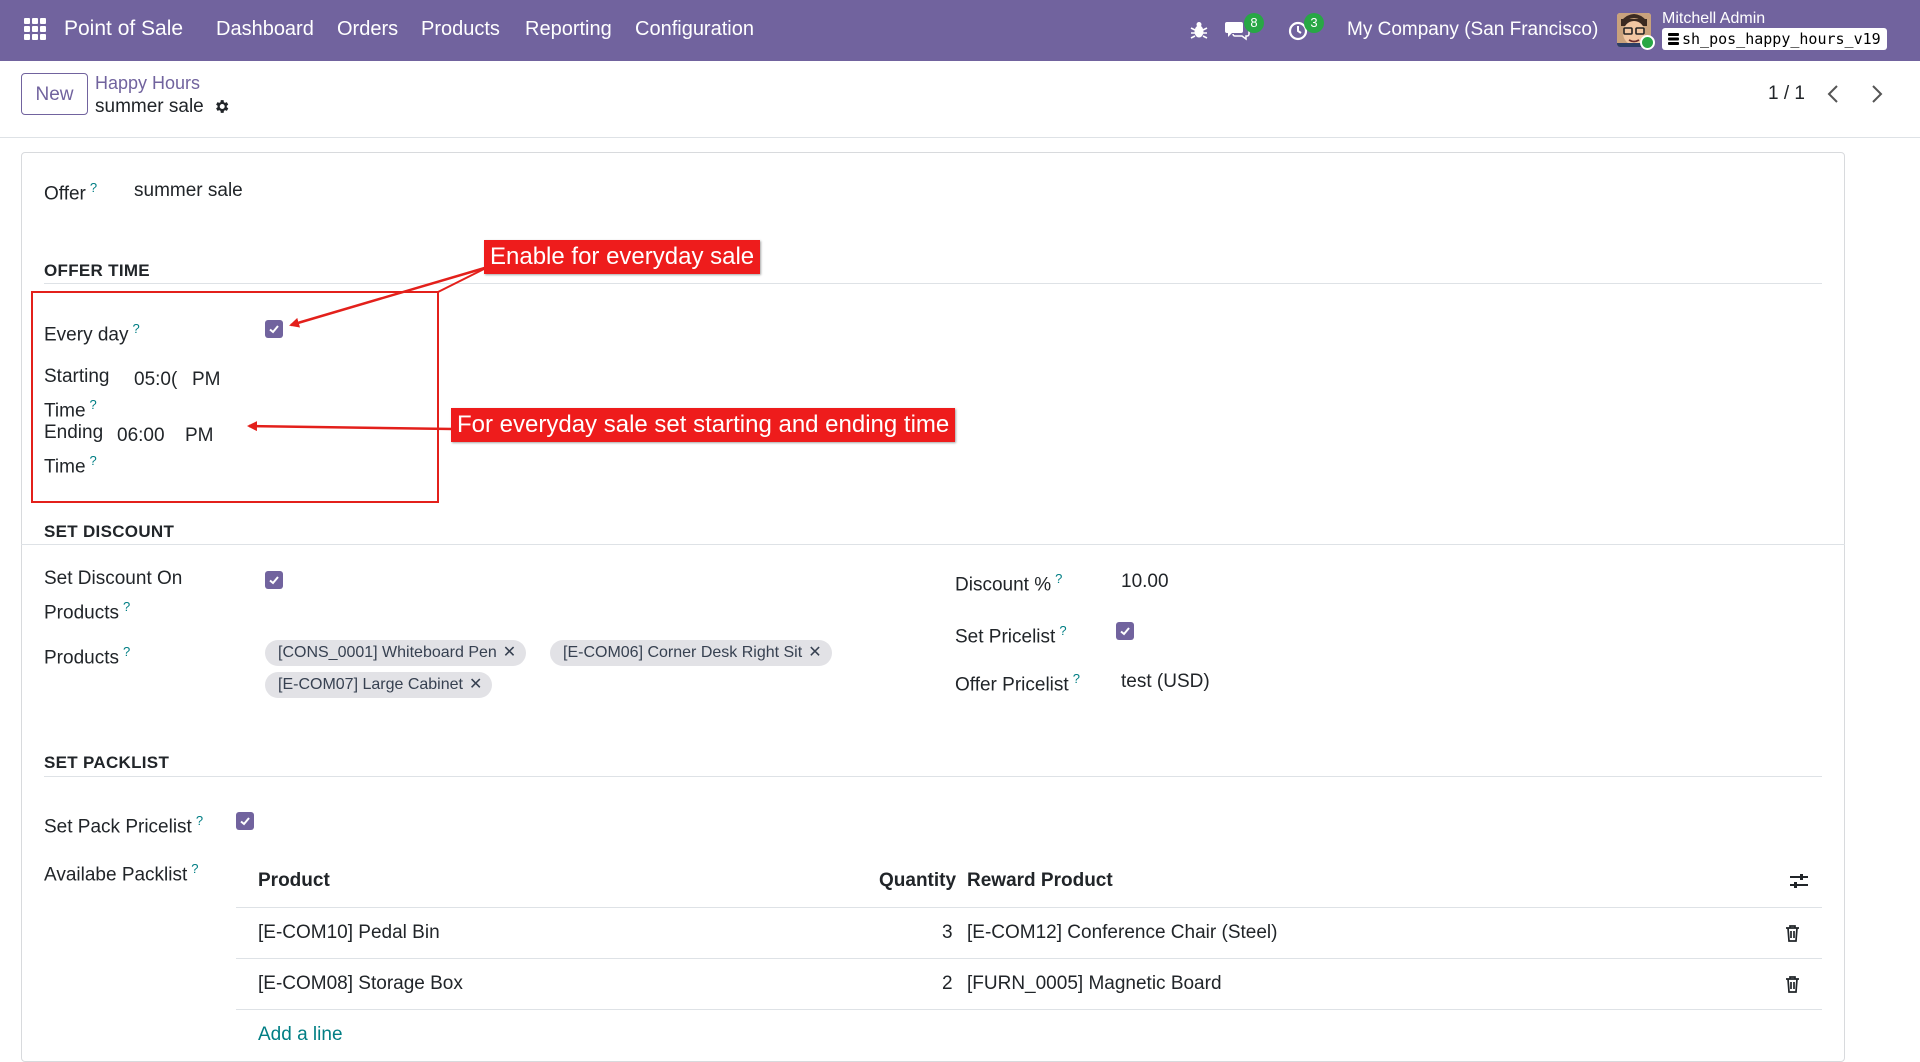 The width and height of the screenshot is (1920, 1062). What do you see at coordinates (350, 426) in the screenshot?
I see `annotation-arrow-time` at bounding box center [350, 426].